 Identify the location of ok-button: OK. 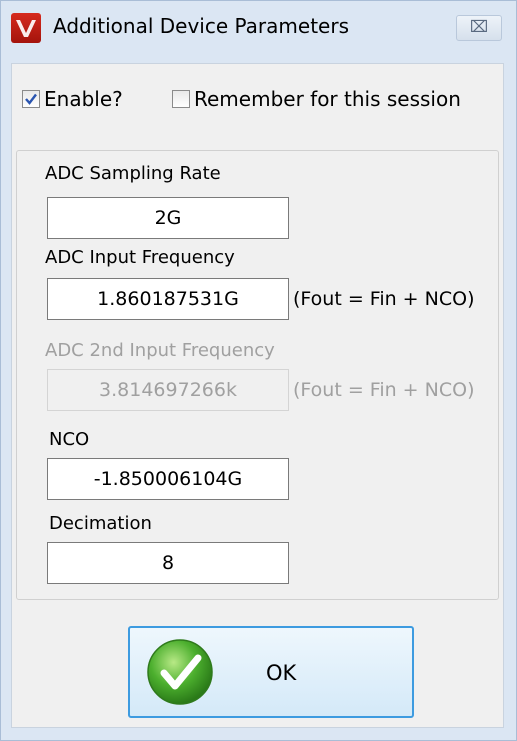
(271, 672).